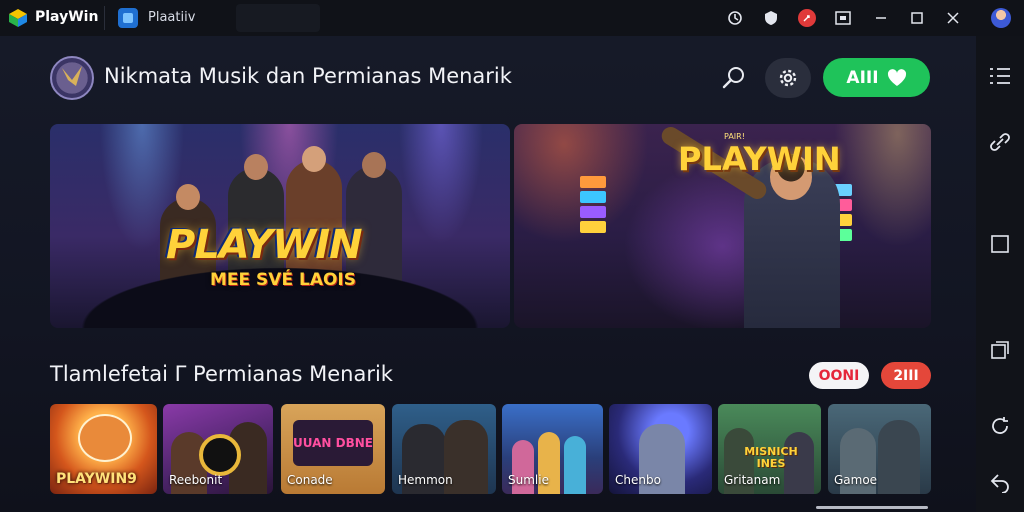 Image resolution: width=1024 pixels, height=512 pixels. What do you see at coordinates (425, 480) in the screenshot?
I see `card-label: Hemmon` at bounding box center [425, 480].